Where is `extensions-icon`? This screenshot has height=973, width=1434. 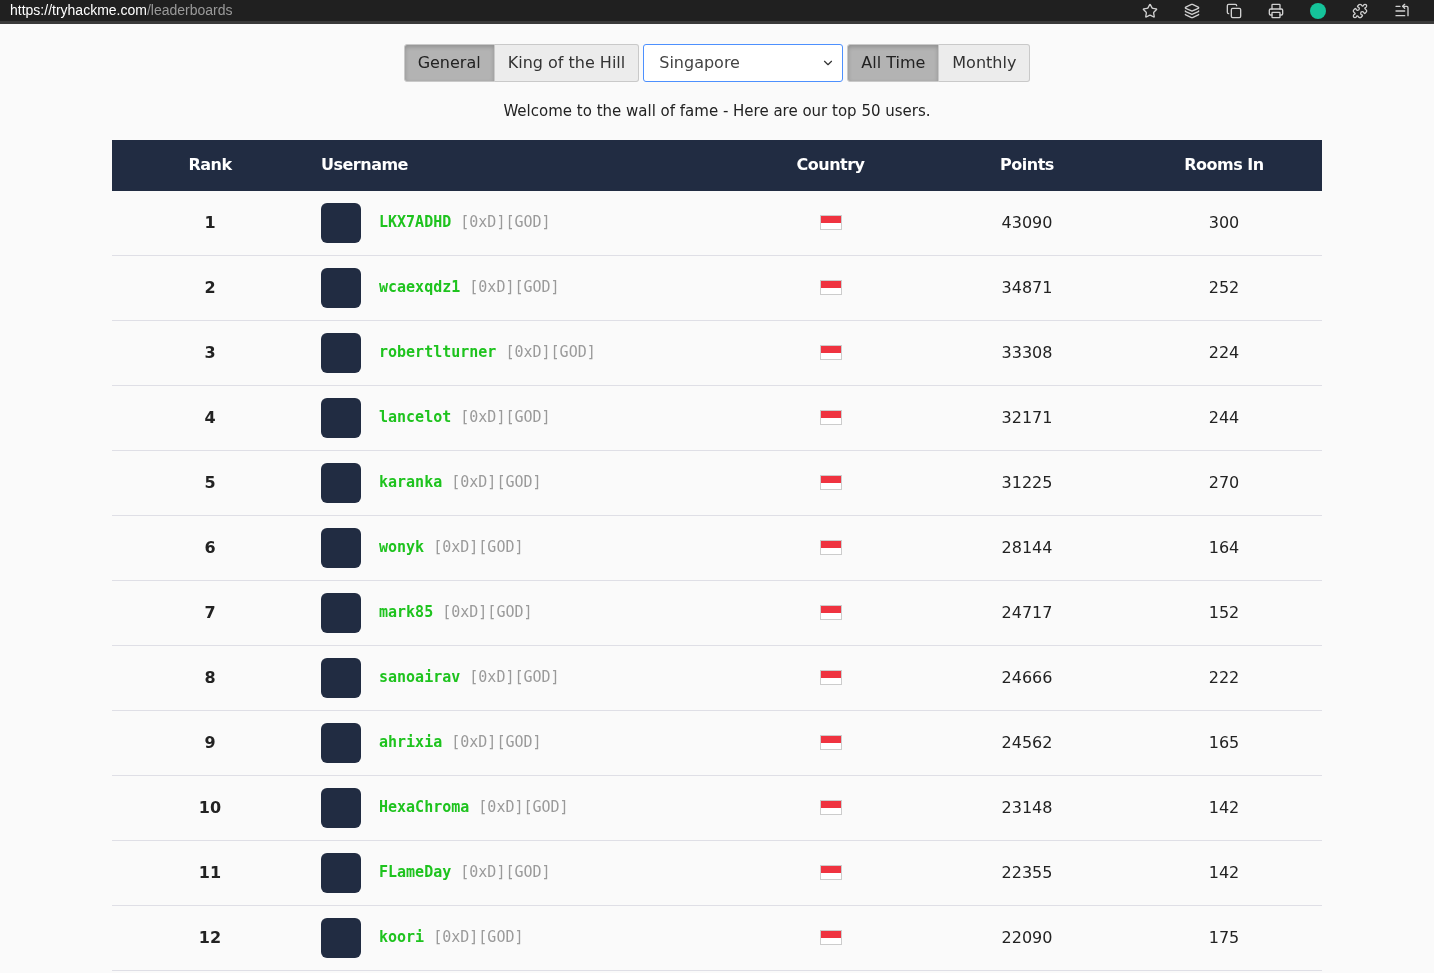 extensions-icon is located at coordinates (1360, 10).